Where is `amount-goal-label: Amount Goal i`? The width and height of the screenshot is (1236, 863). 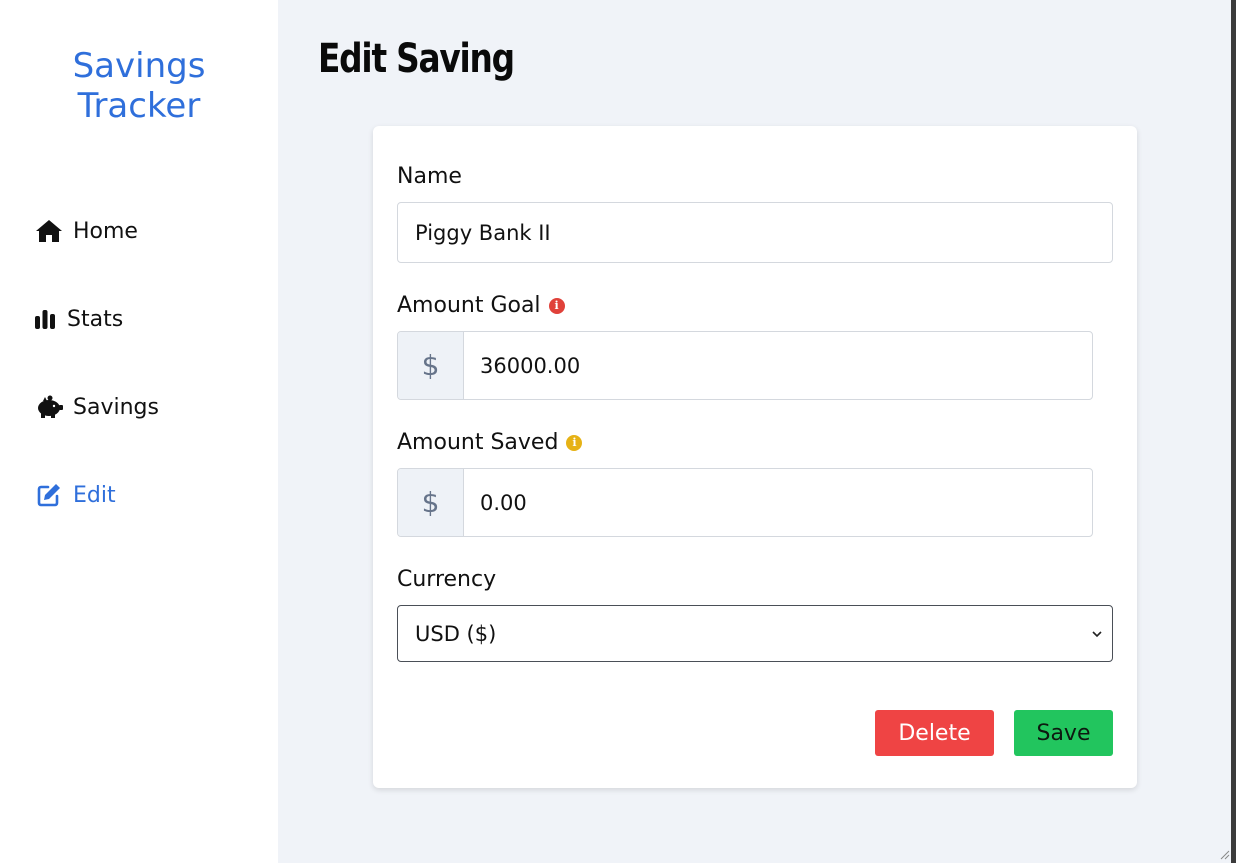 amount-goal-label: Amount Goal i is located at coordinates (481, 305).